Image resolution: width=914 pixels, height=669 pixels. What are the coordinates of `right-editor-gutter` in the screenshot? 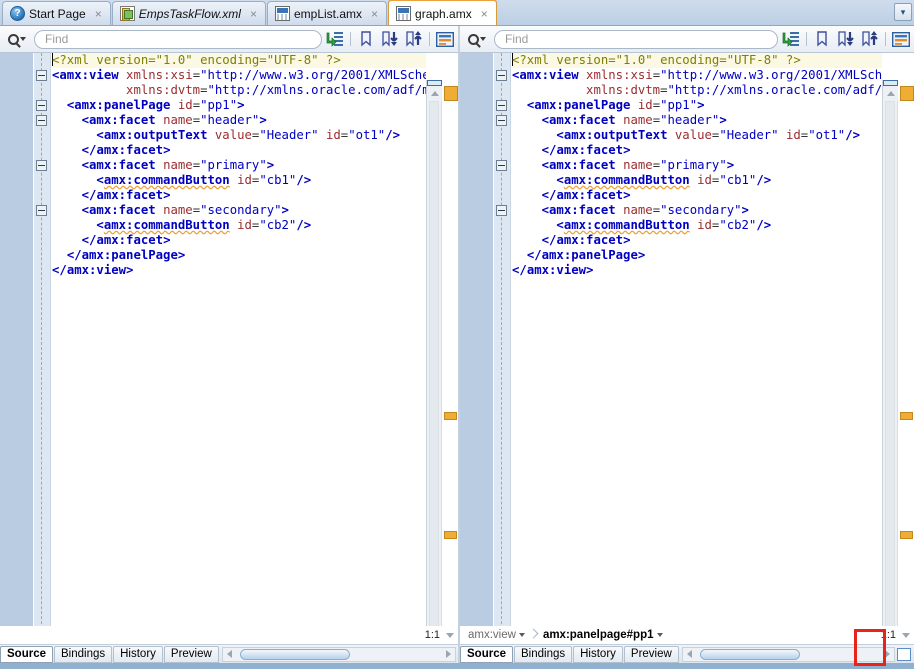 It's located at (477, 361).